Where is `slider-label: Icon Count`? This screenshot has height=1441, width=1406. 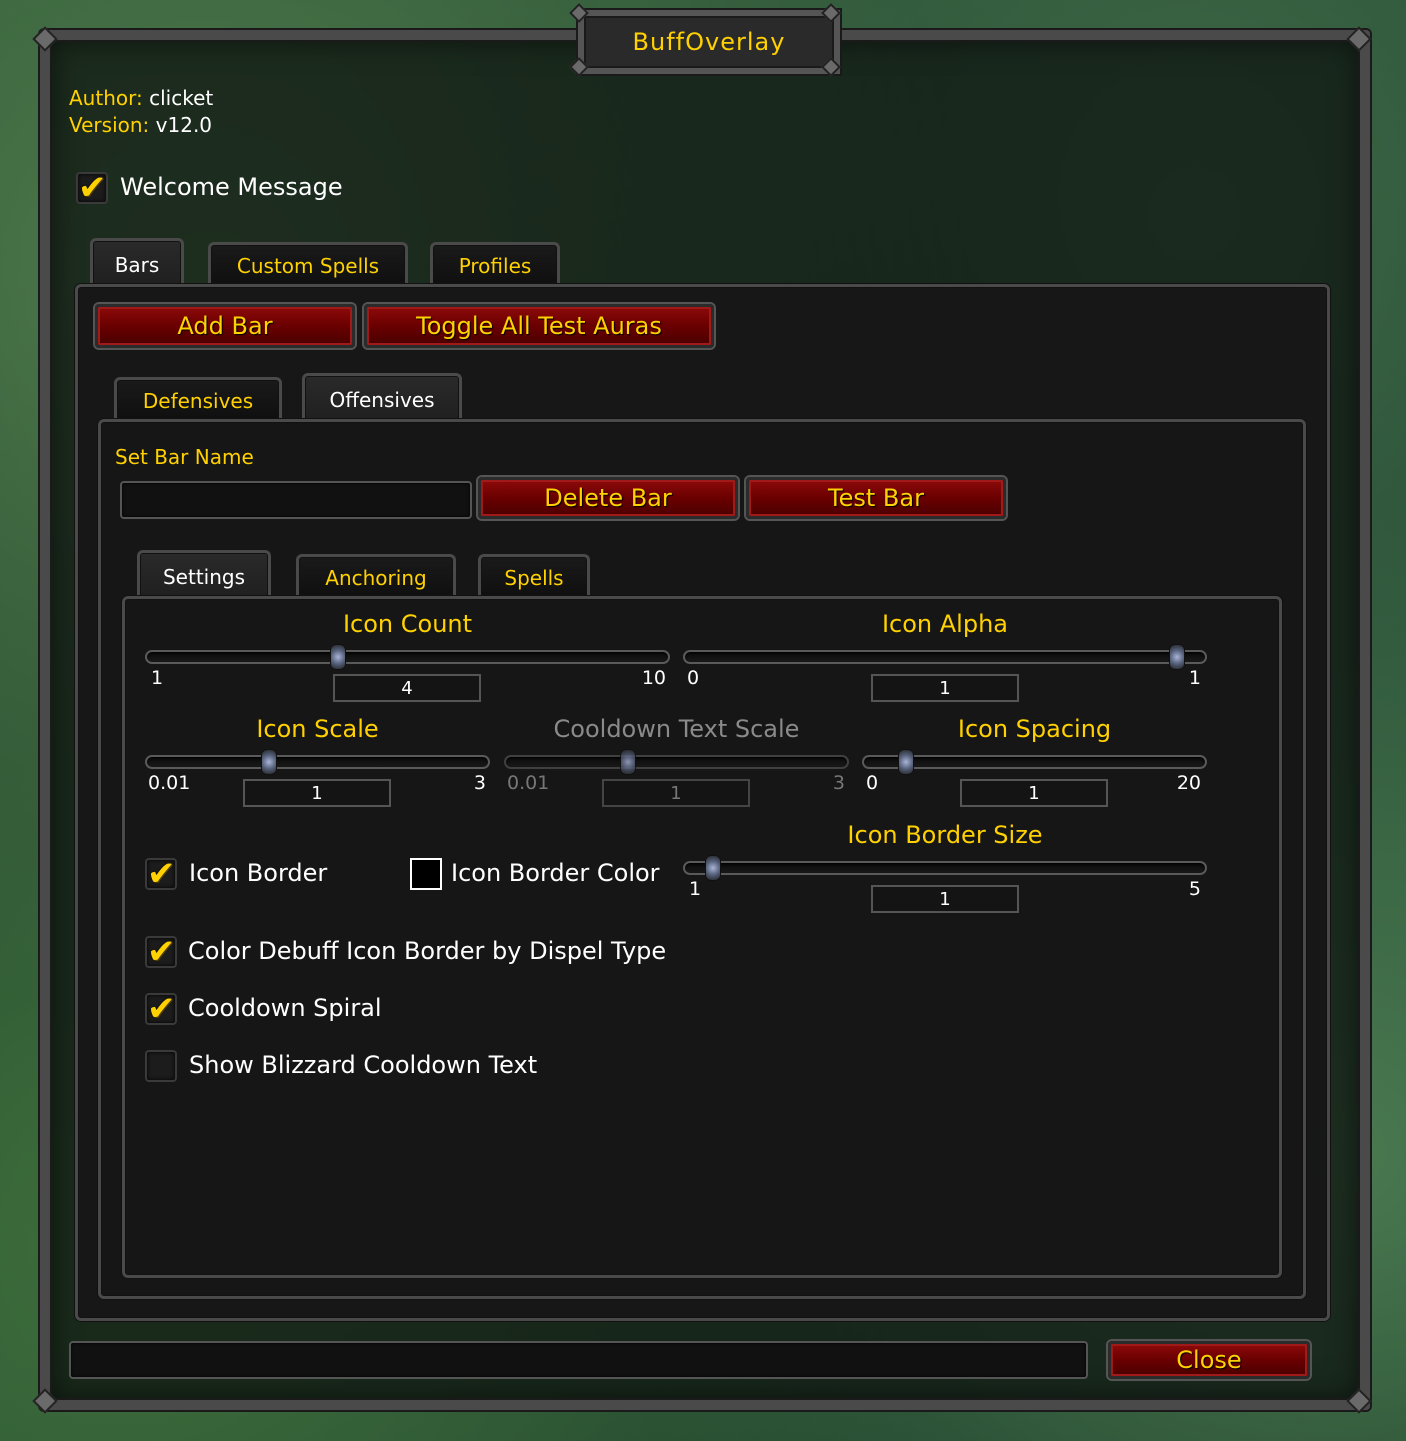
slider-label: Icon Count is located at coordinates (407, 624).